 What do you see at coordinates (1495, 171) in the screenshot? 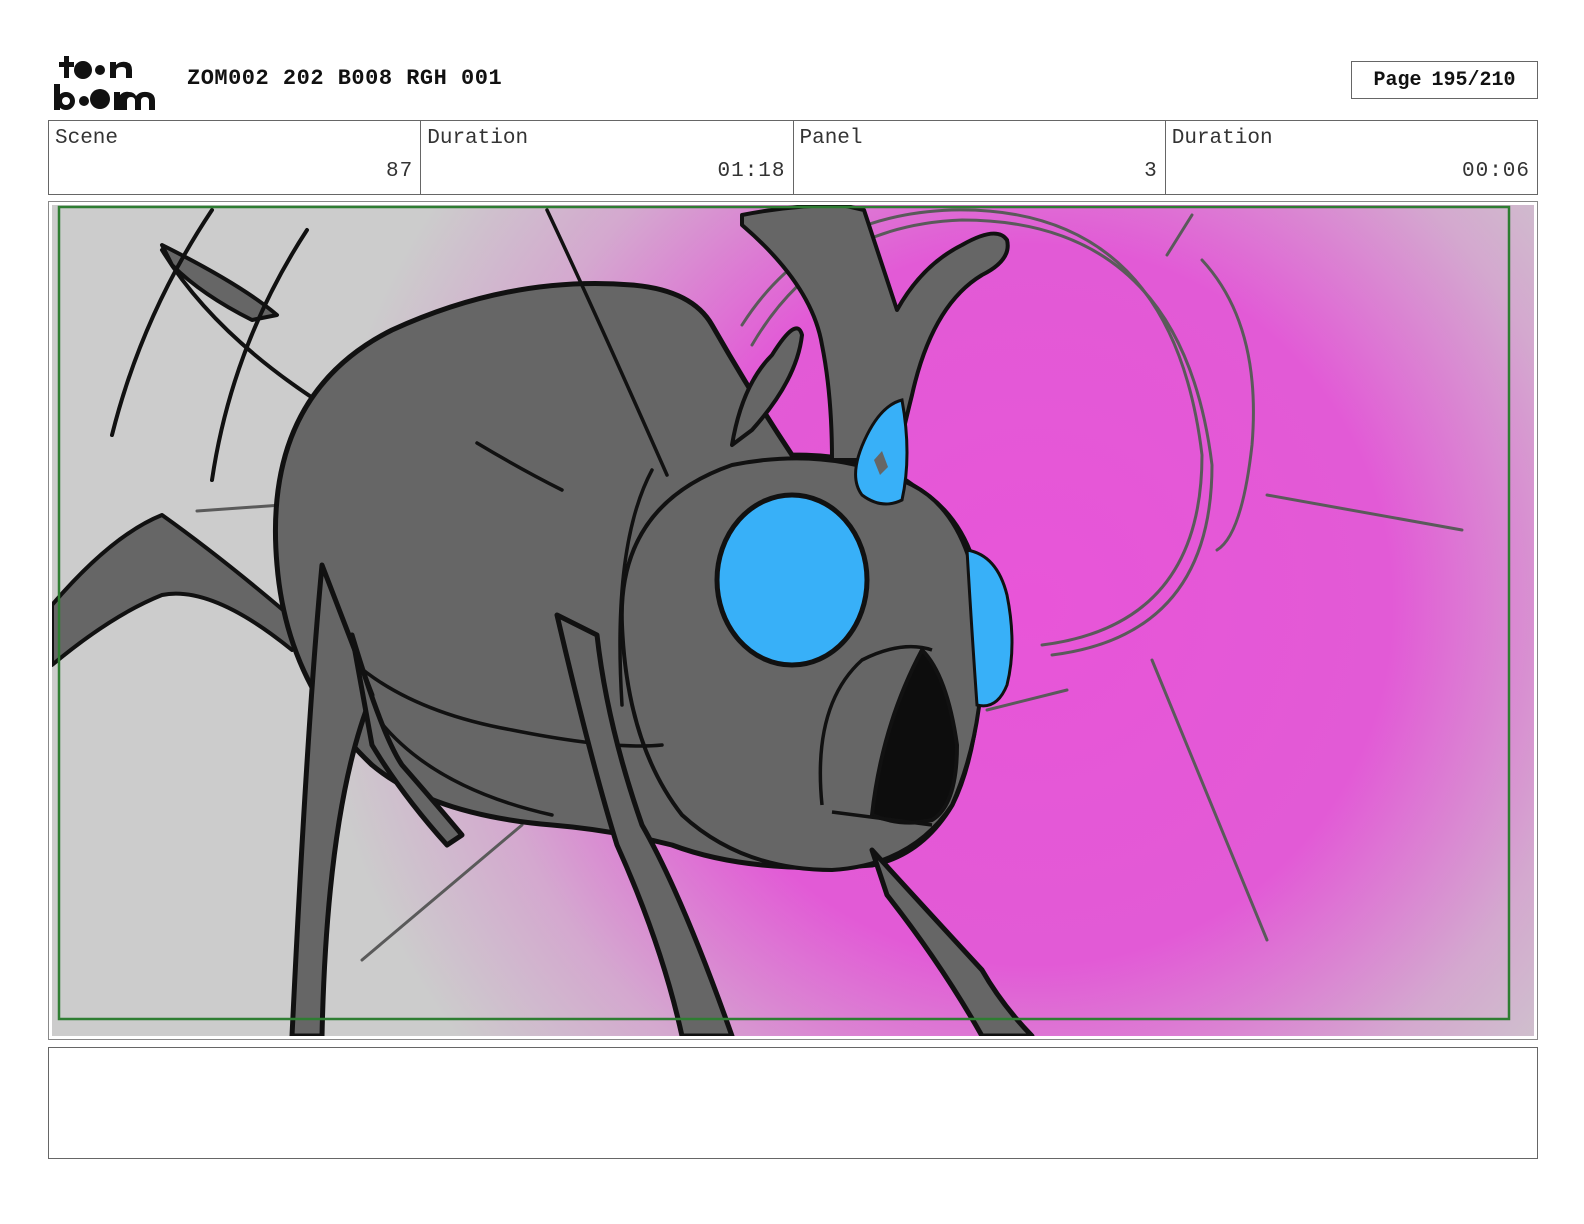
I see `panel-duration-value: 00:06` at bounding box center [1495, 171].